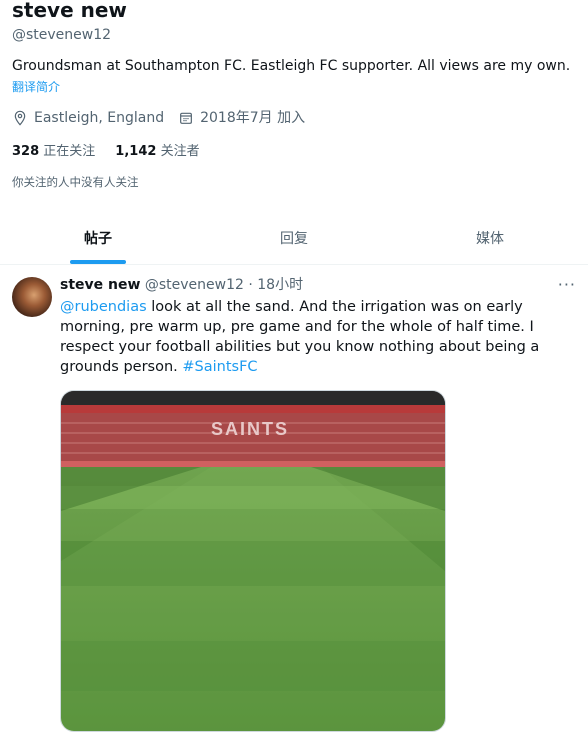 The image size is (588, 732). What do you see at coordinates (62, 35) in the screenshot?
I see `profile-handle: @stevenew12` at bounding box center [62, 35].